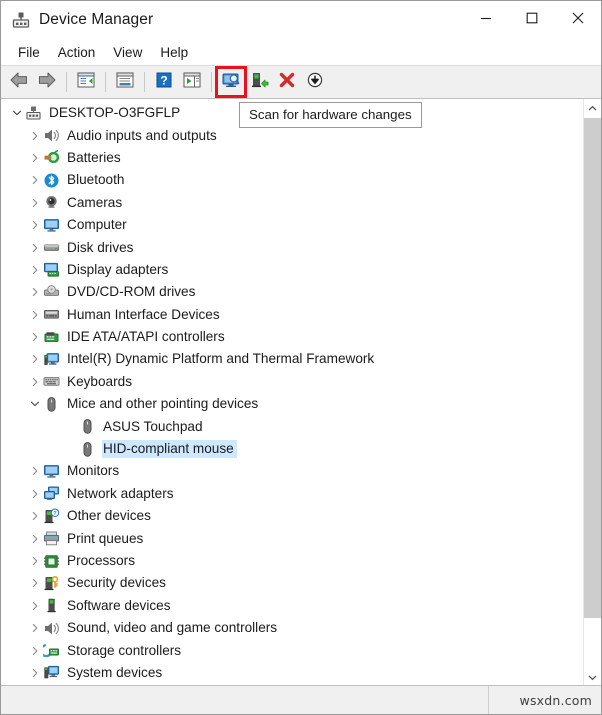 The width and height of the screenshot is (602, 715). What do you see at coordinates (292, 180) in the screenshot?
I see `tree-row: Bluetooth` at bounding box center [292, 180].